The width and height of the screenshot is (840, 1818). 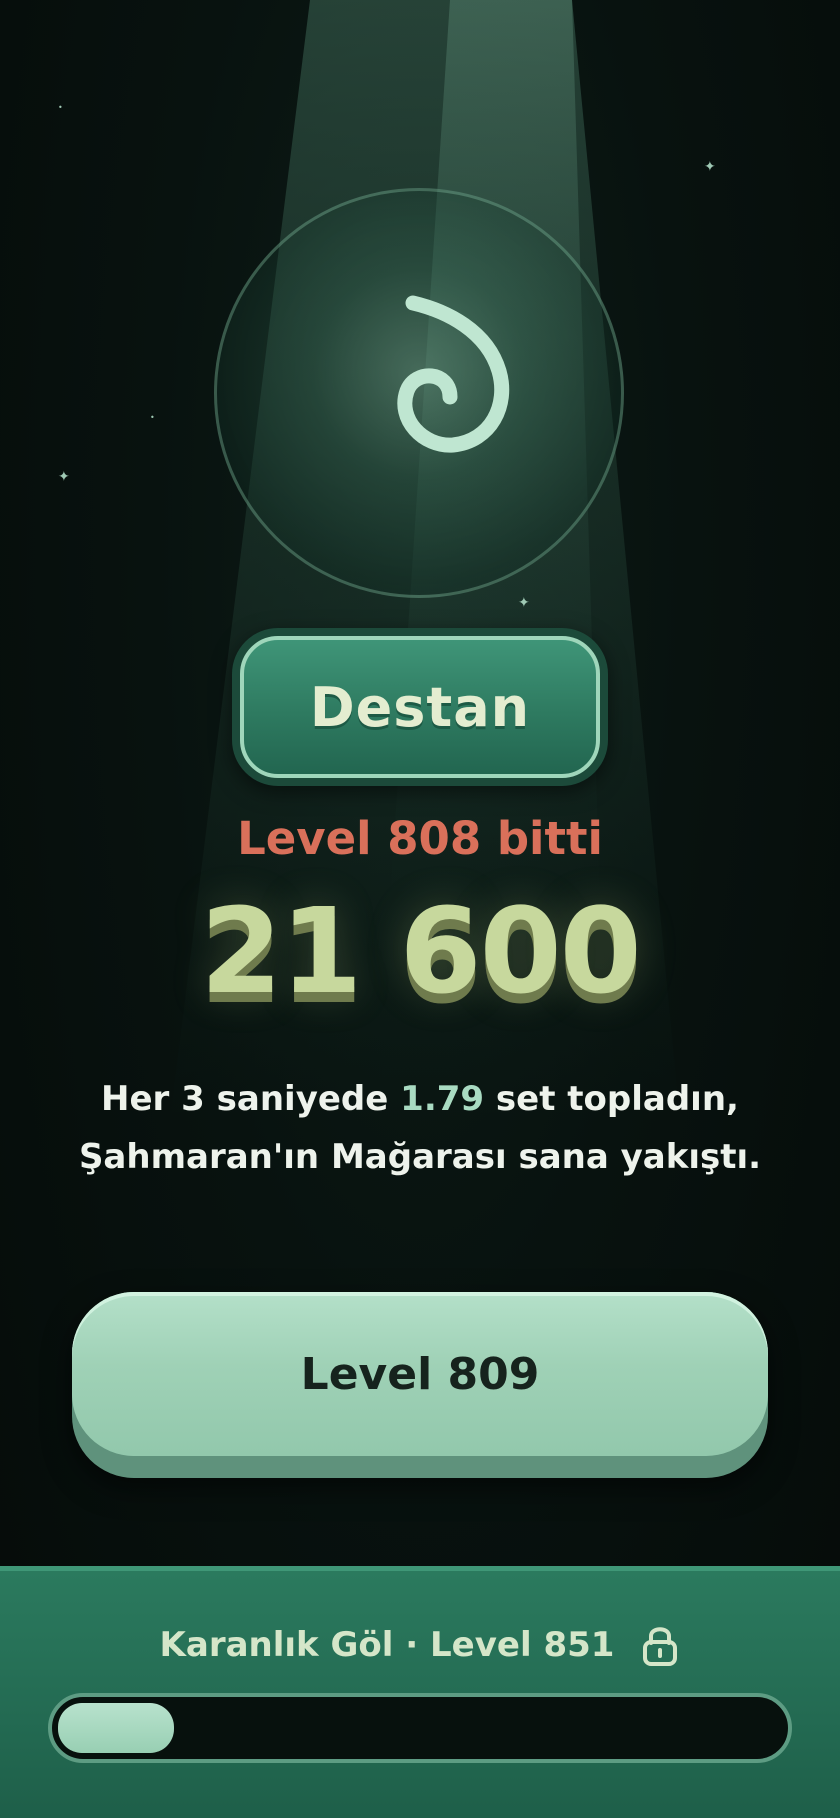 What do you see at coordinates (442, 1099) in the screenshot?
I see `sets-rate-value: 1.79` at bounding box center [442, 1099].